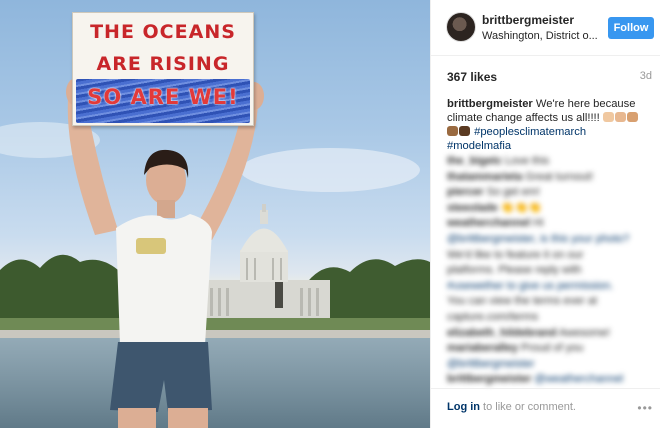 The width and height of the screenshot is (660, 428). What do you see at coordinates (528, 407) in the screenshot?
I see `login-prompt-text: to like or comment.` at bounding box center [528, 407].